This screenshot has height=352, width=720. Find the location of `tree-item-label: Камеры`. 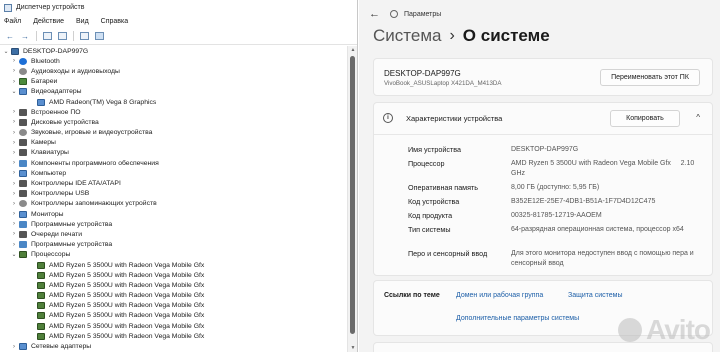

tree-item-label: Камеры is located at coordinates (43, 143).